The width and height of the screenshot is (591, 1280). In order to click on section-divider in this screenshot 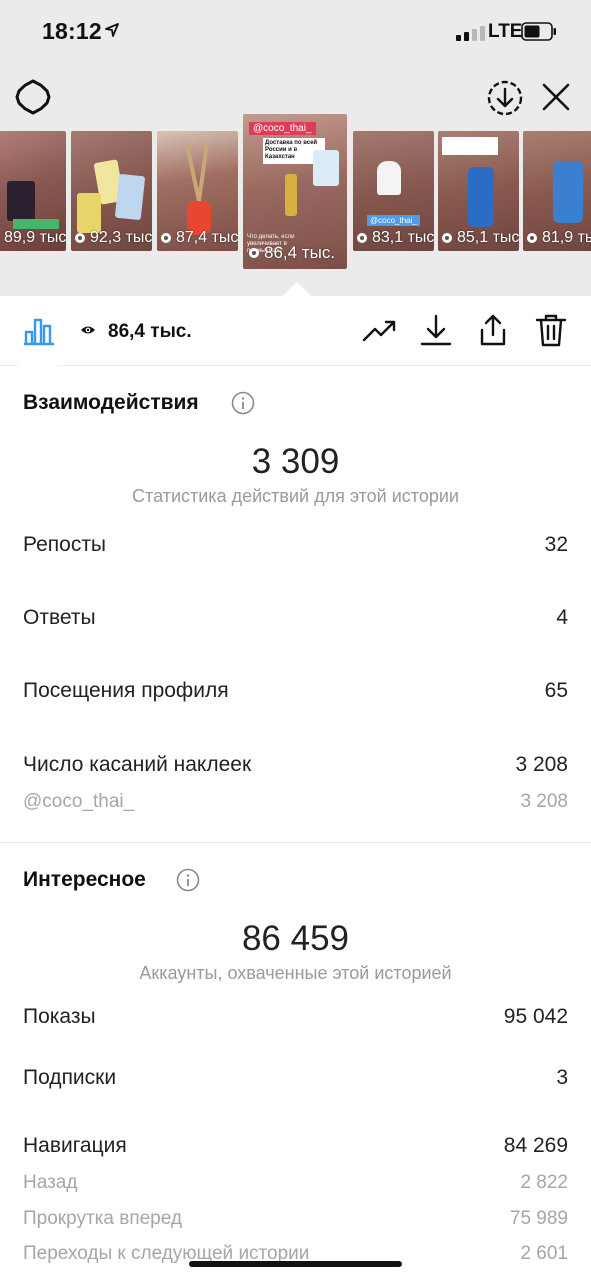, I will do `click(295, 842)`.